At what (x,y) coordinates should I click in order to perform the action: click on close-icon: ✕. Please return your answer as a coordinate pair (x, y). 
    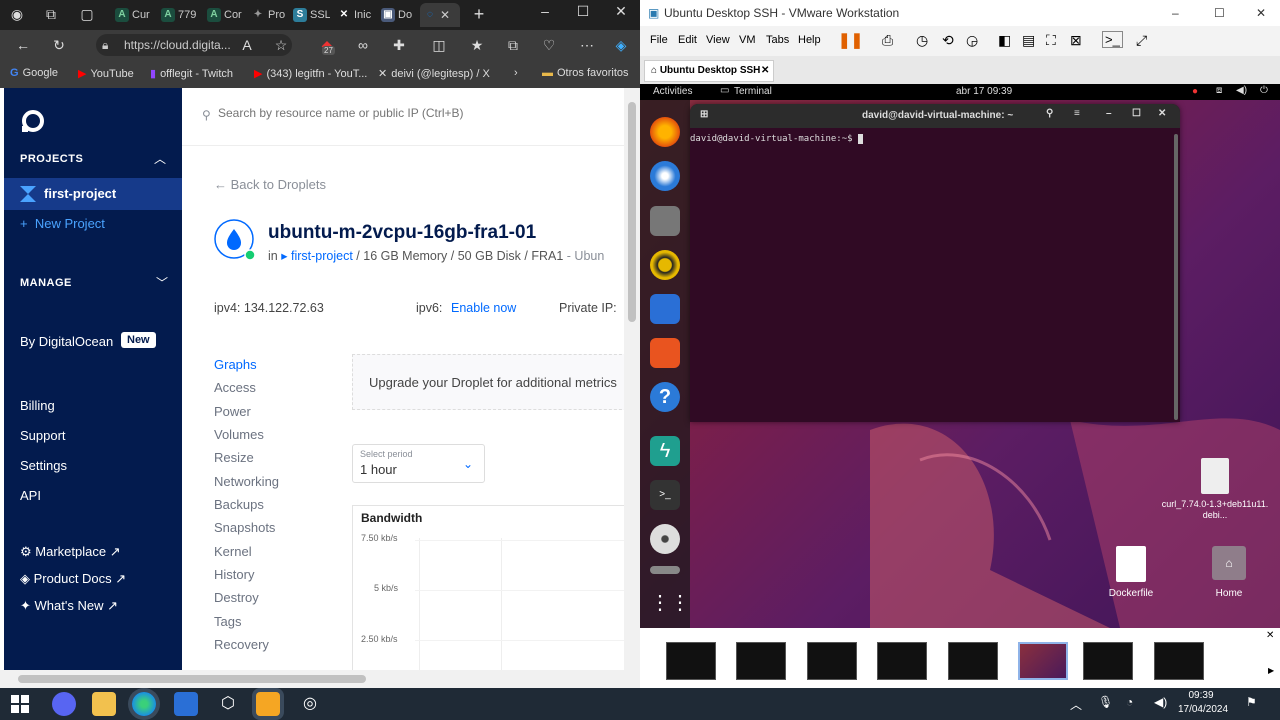
    Looking at the image, I should click on (1162, 113).